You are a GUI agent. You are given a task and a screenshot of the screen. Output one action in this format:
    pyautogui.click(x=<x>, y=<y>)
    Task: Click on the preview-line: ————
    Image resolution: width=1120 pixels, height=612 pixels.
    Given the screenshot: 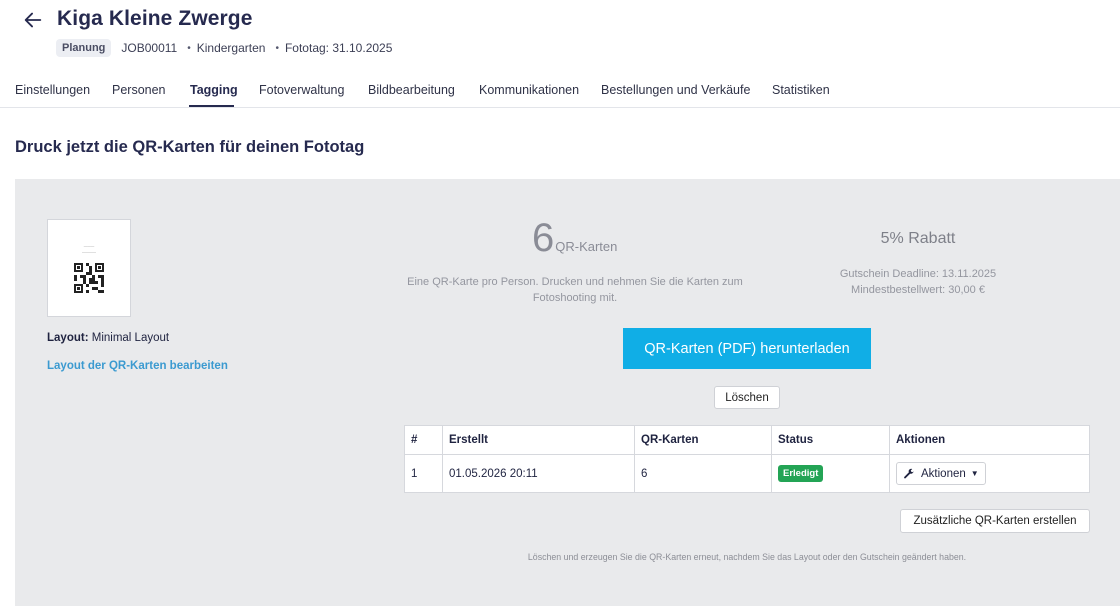 What is the action you would take?
    pyautogui.click(x=89, y=252)
    